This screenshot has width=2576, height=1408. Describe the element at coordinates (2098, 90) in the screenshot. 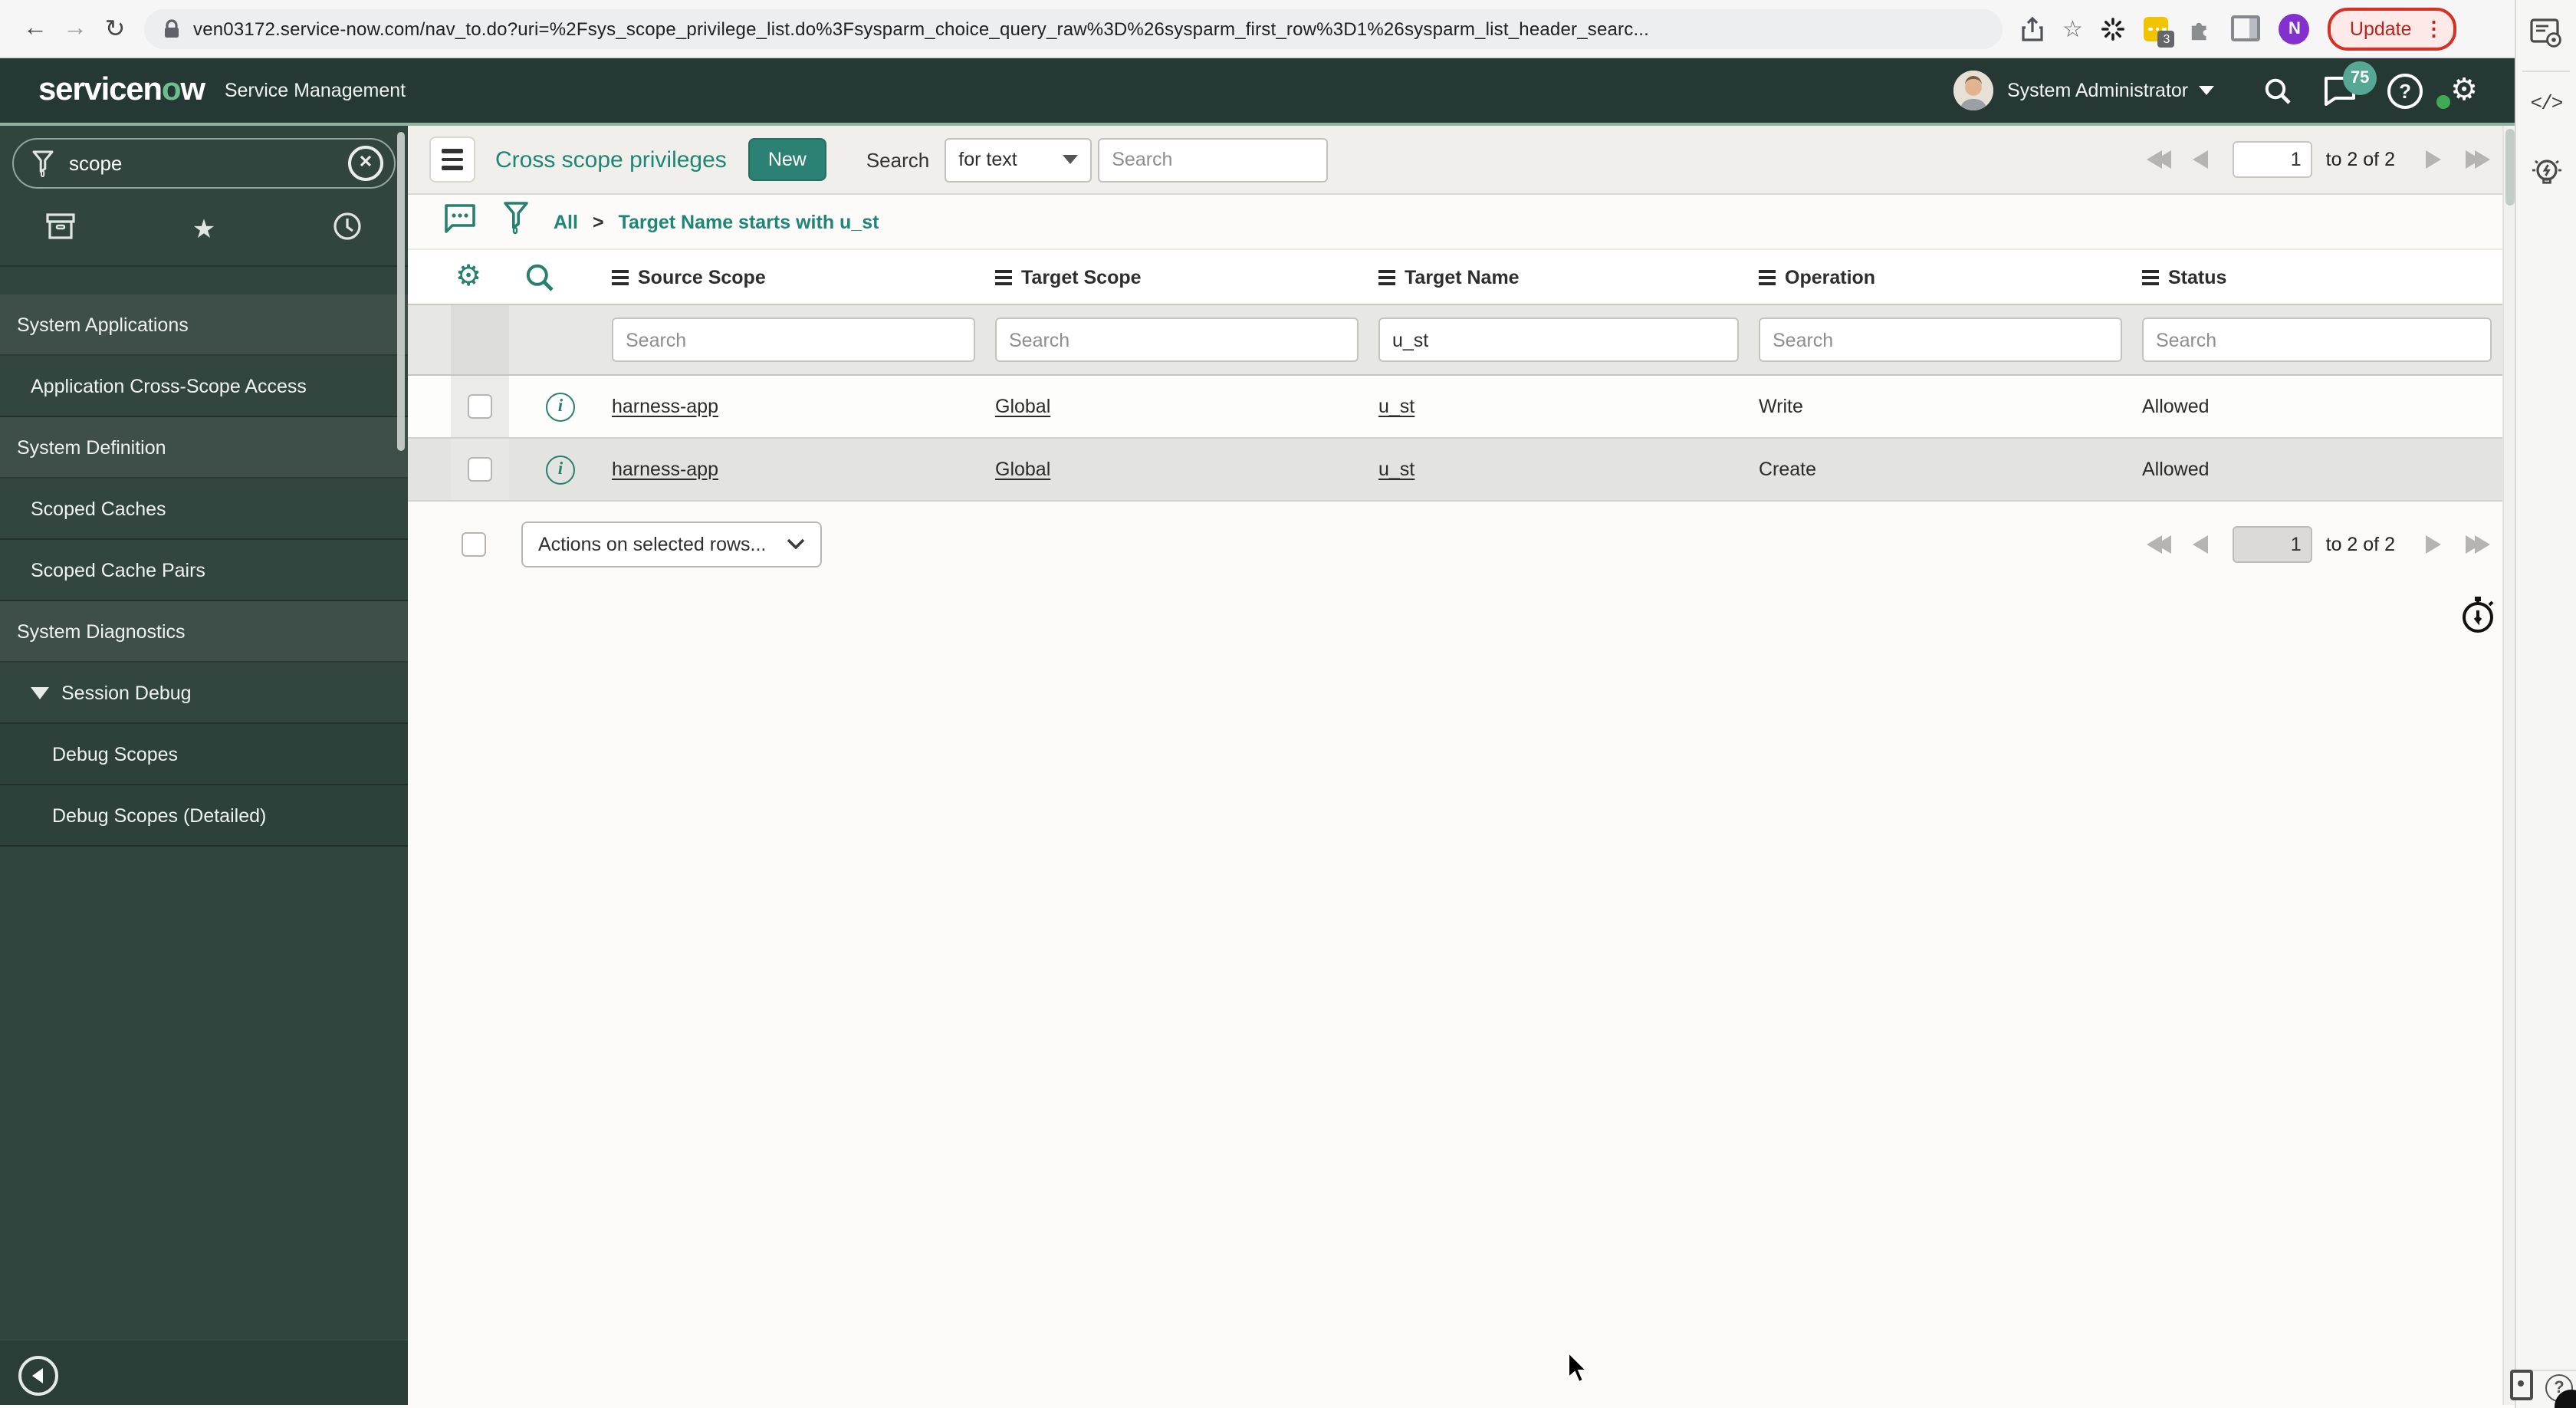

I see `current-user-name: System Administrator` at that location.